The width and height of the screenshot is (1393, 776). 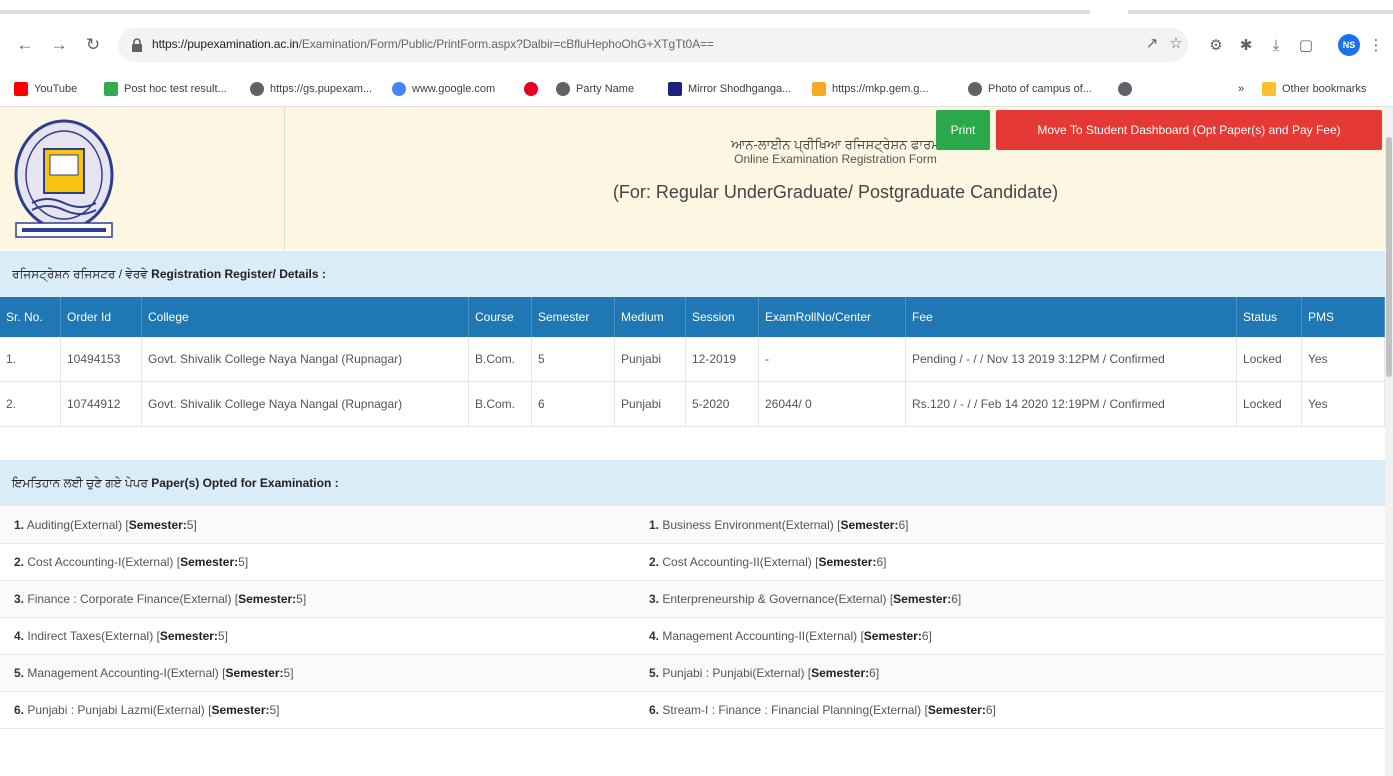 I want to click on bookmark-unnamed, so click(x=1128, y=89).